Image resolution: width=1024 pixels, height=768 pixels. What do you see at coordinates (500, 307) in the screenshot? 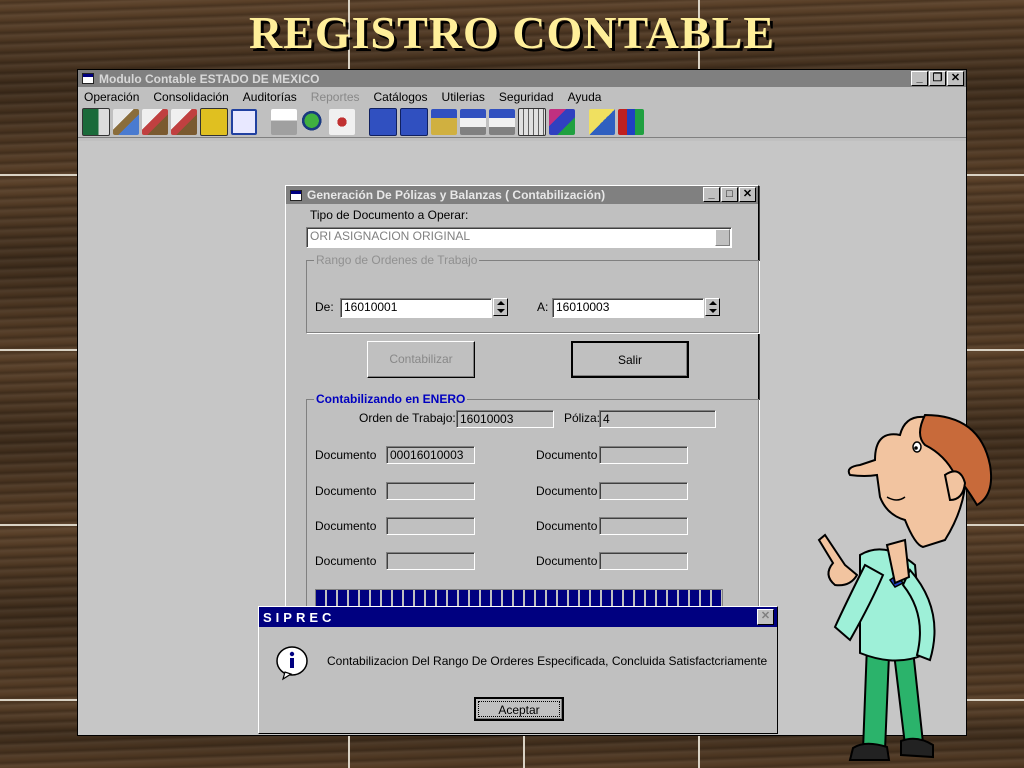
I see `from-spinner` at bounding box center [500, 307].